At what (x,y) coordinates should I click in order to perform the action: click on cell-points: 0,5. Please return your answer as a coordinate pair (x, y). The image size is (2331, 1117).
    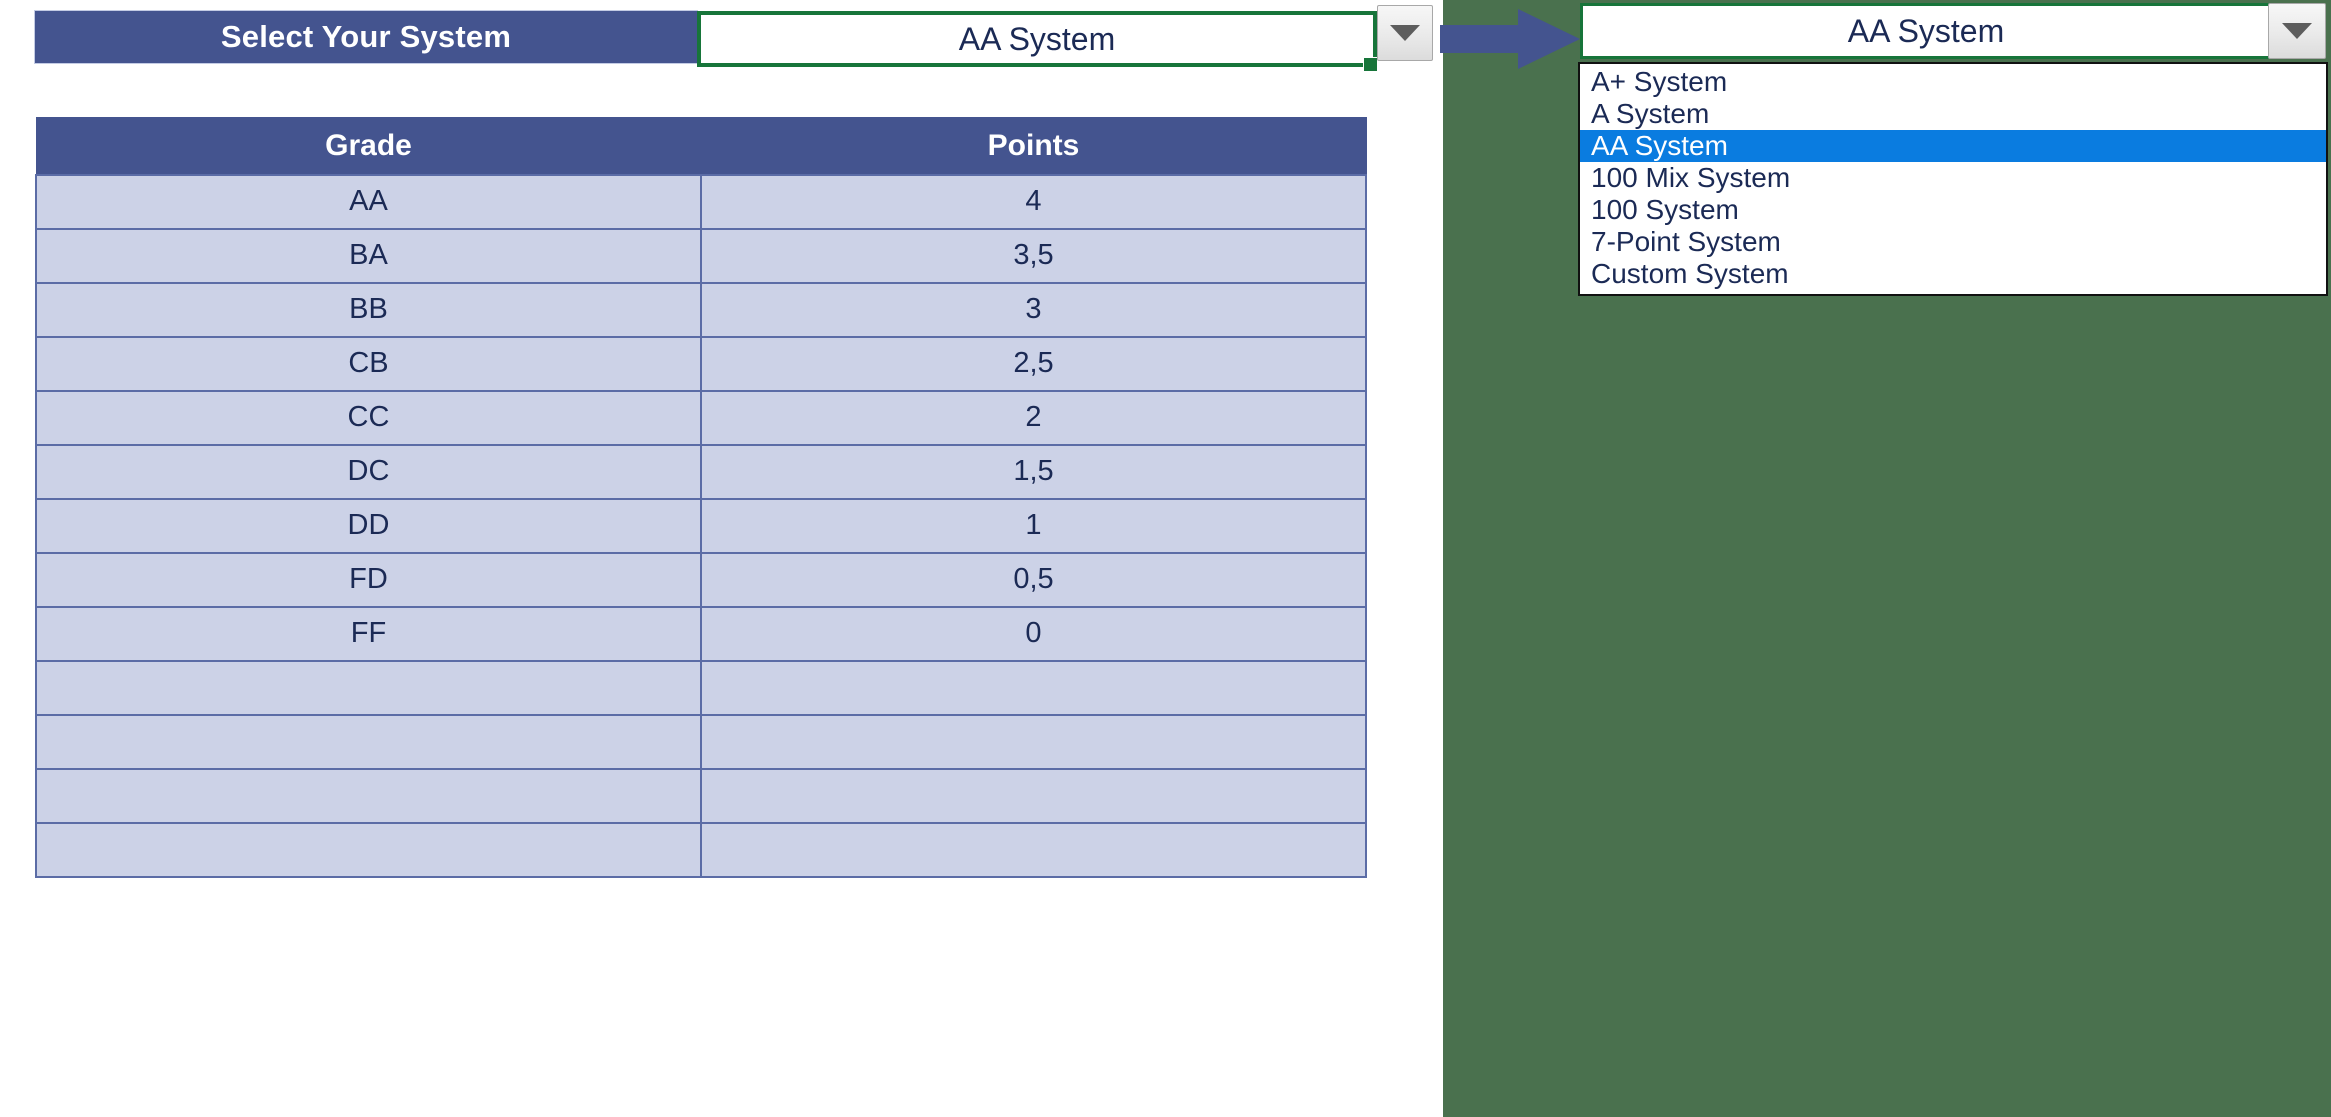
    Looking at the image, I should click on (1033, 579).